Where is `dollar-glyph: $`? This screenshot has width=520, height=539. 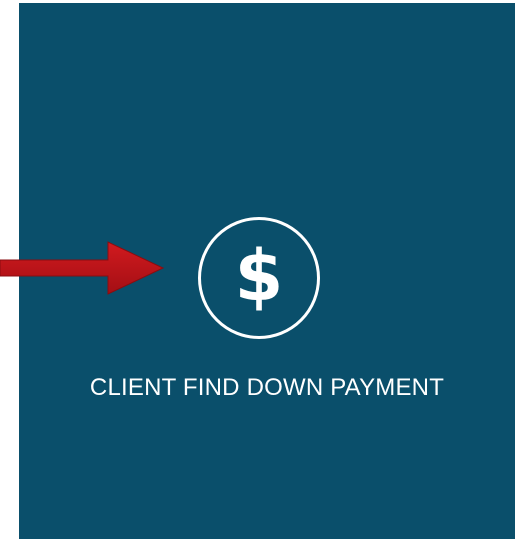 dollar-glyph: $ is located at coordinates (259, 276).